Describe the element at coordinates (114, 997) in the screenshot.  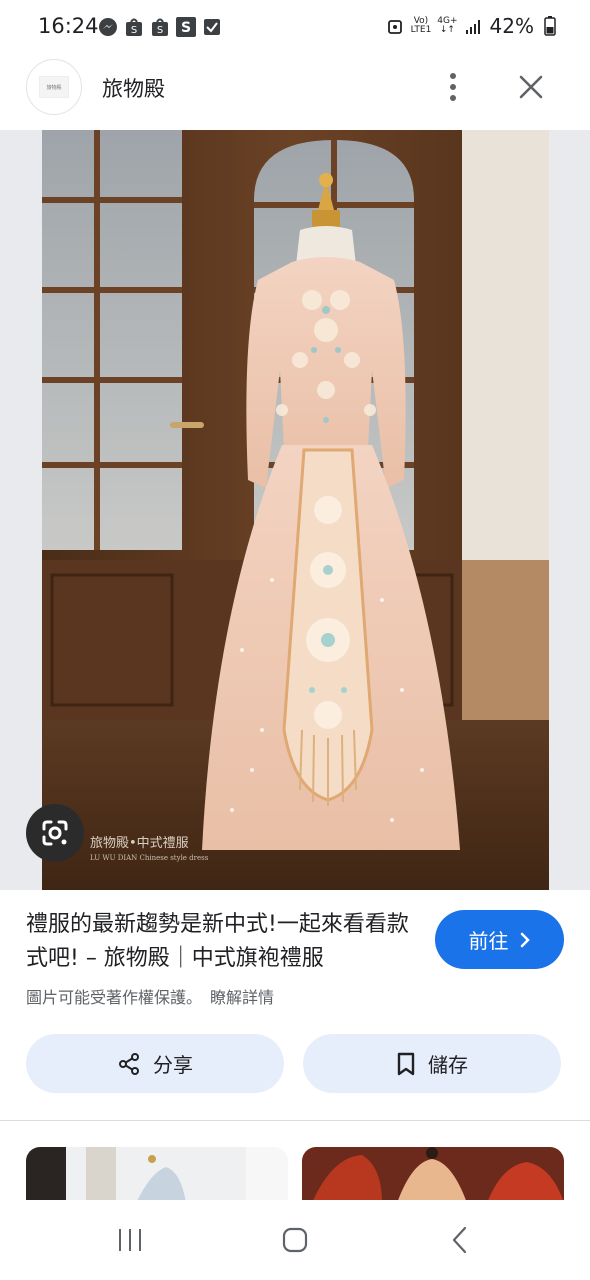
I see `copyright-text: 圖片可能受著作權保護。` at that location.